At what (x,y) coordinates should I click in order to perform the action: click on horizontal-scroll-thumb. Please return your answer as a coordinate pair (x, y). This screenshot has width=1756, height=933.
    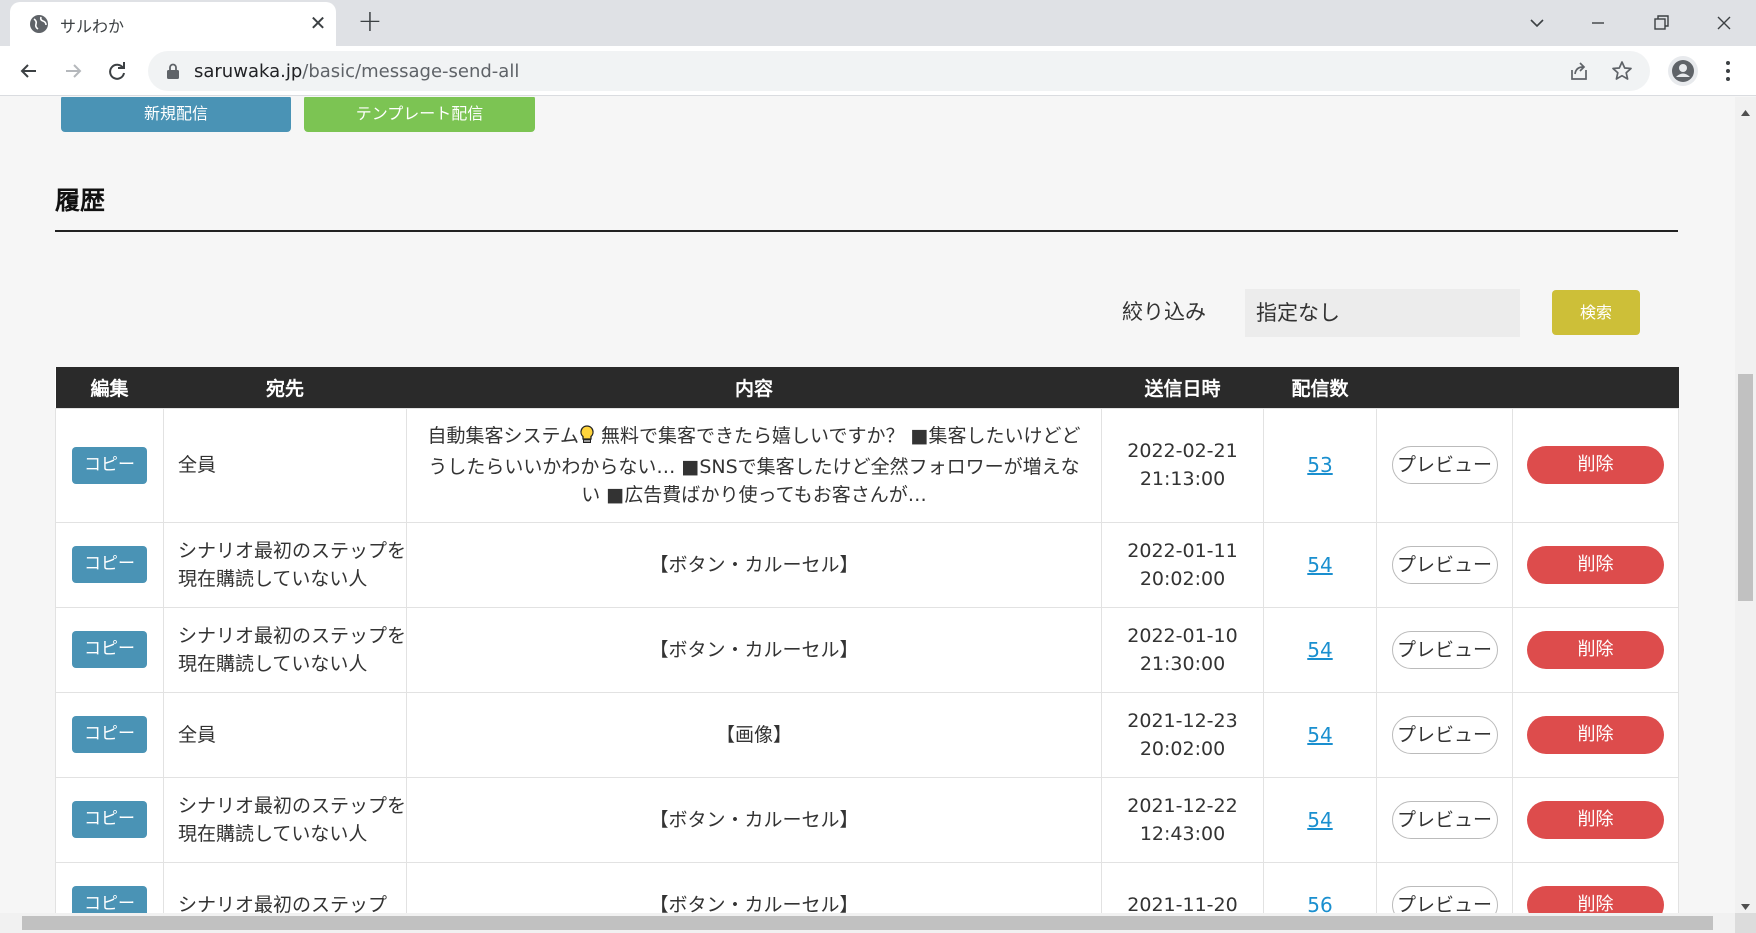
    Looking at the image, I should click on (867, 923).